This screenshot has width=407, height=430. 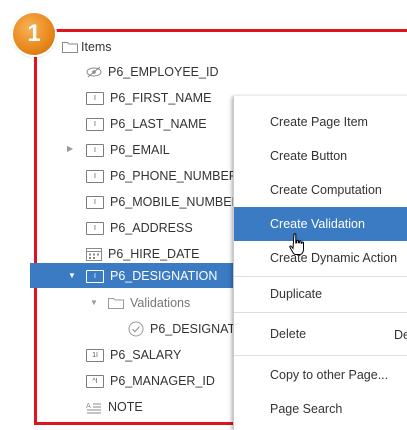 What do you see at coordinates (175, 202) in the screenshot?
I see `tree-item-label: P6_MOBILE_NUMBER` at bounding box center [175, 202].